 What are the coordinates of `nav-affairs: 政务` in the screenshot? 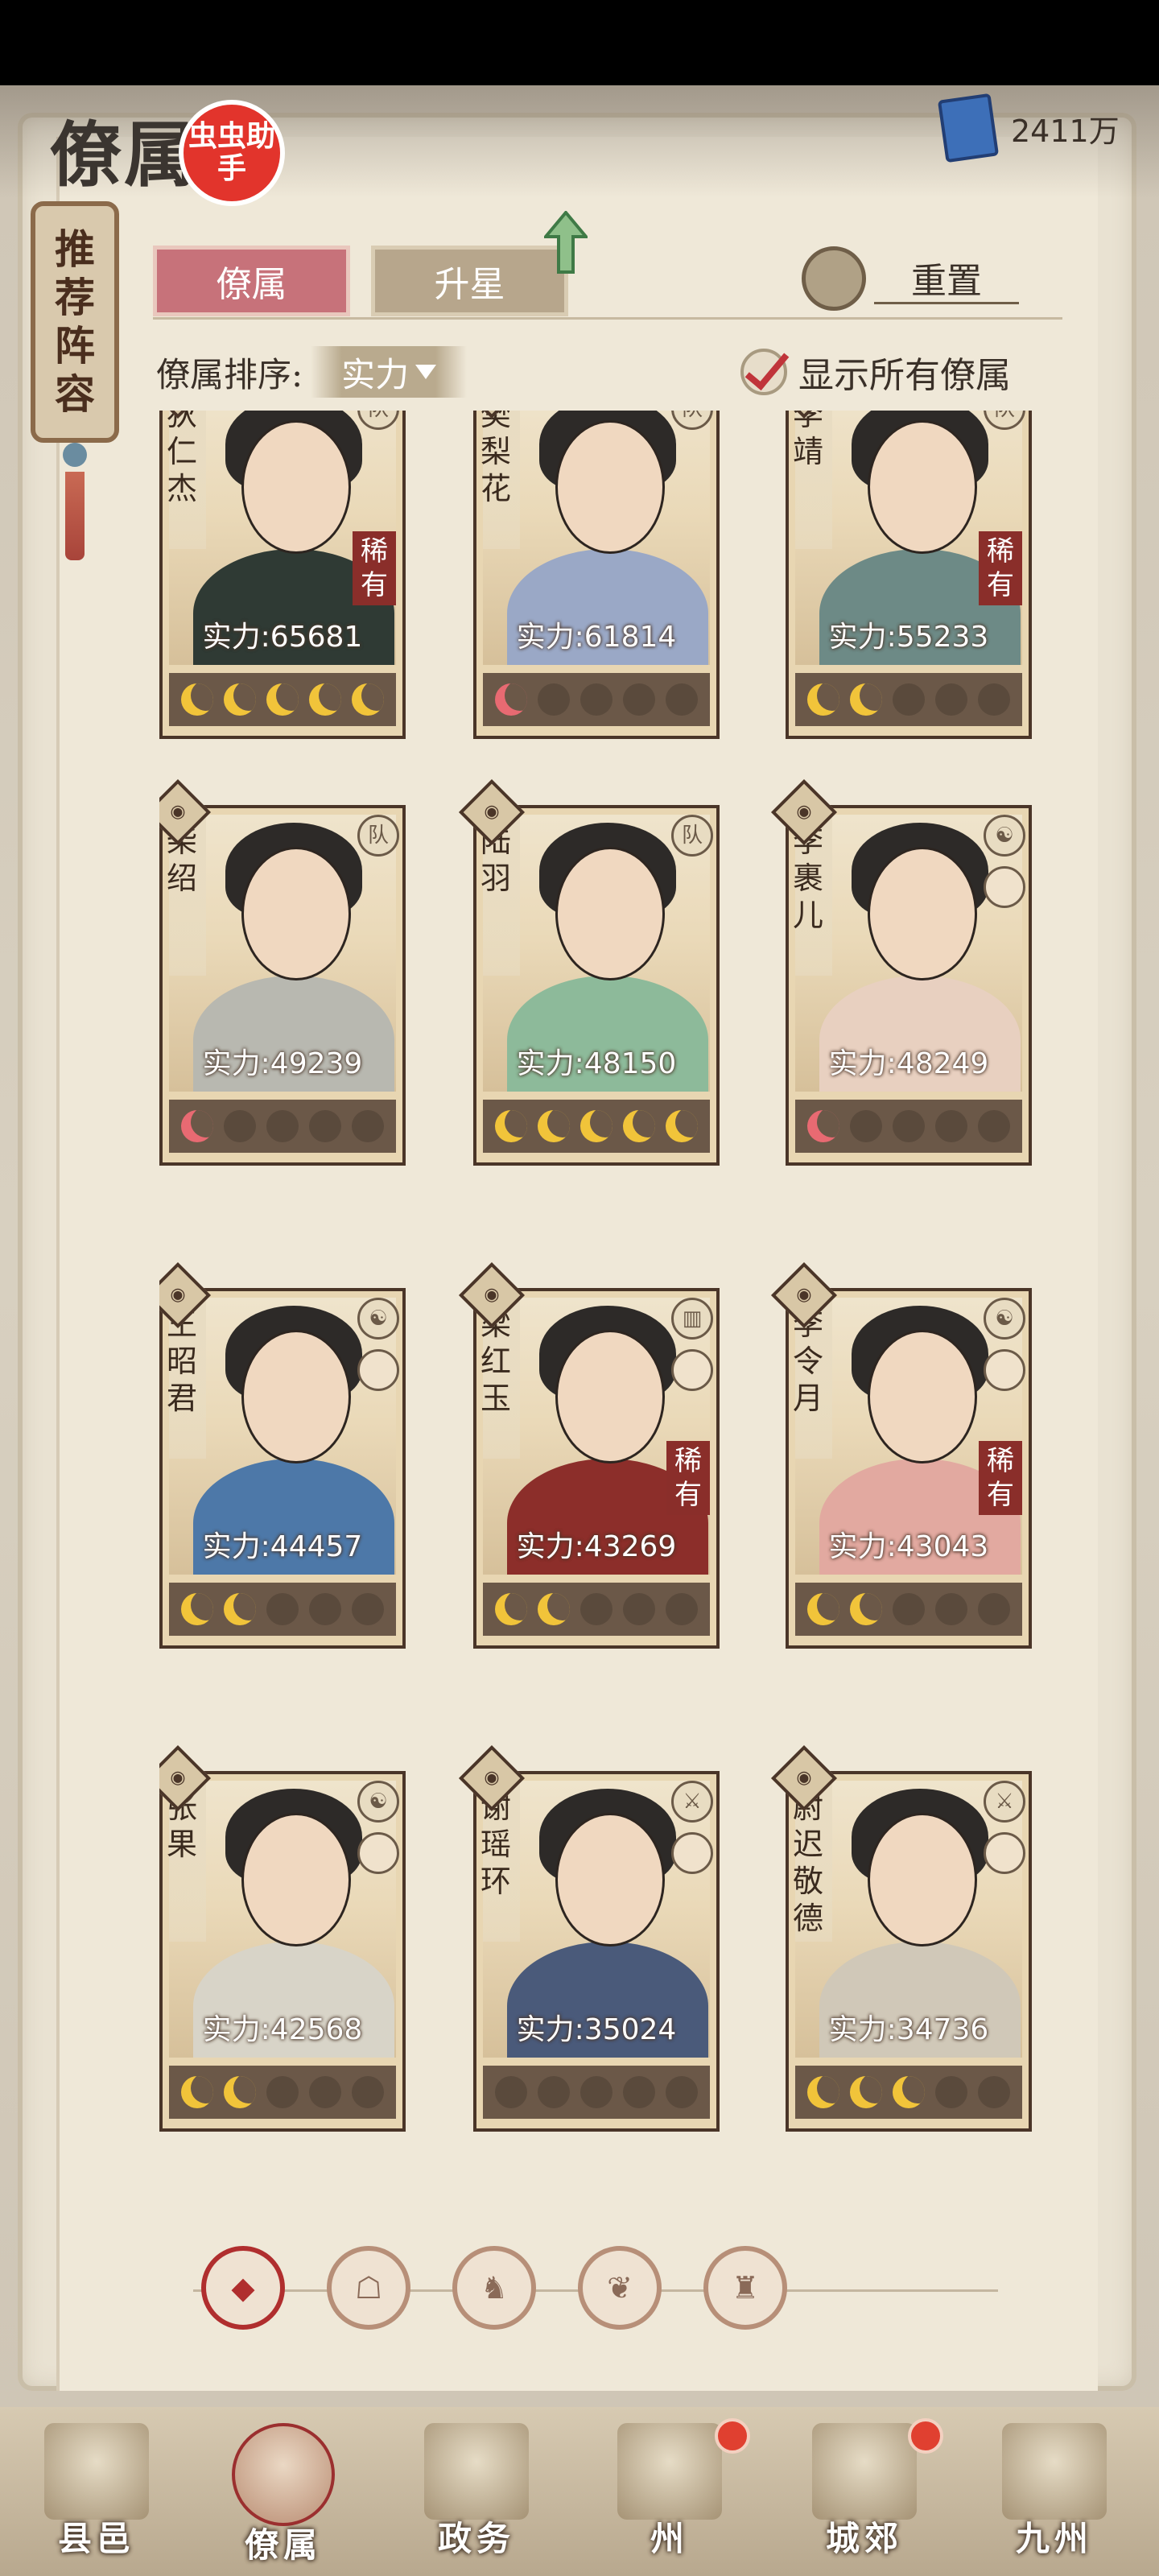 It's located at (476, 2495).